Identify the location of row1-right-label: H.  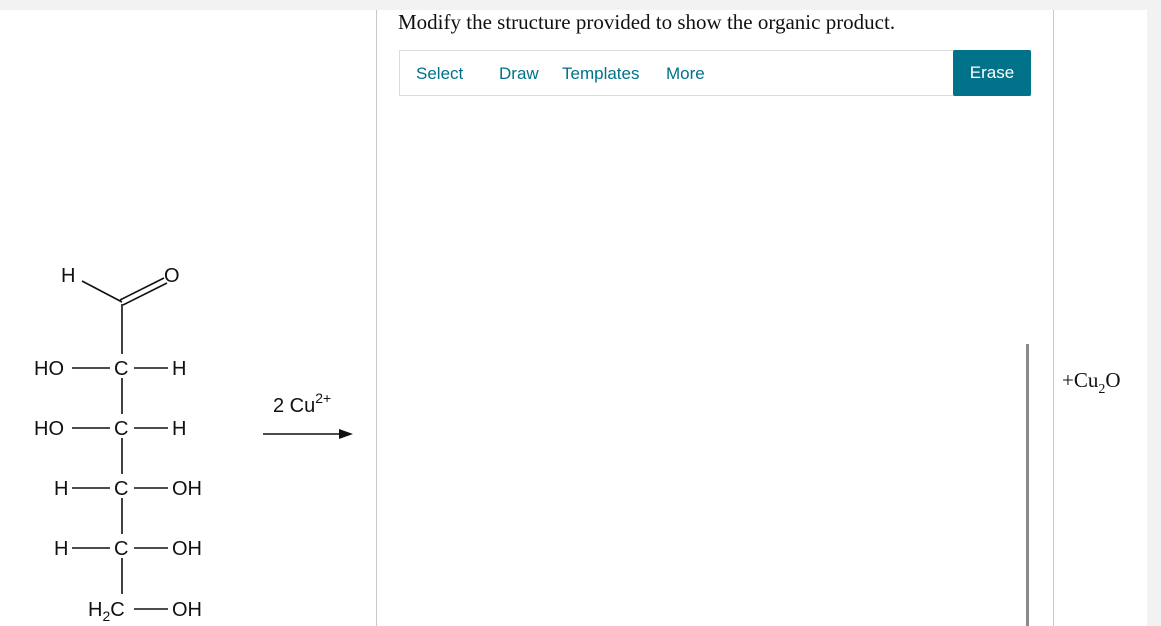
(179, 369).